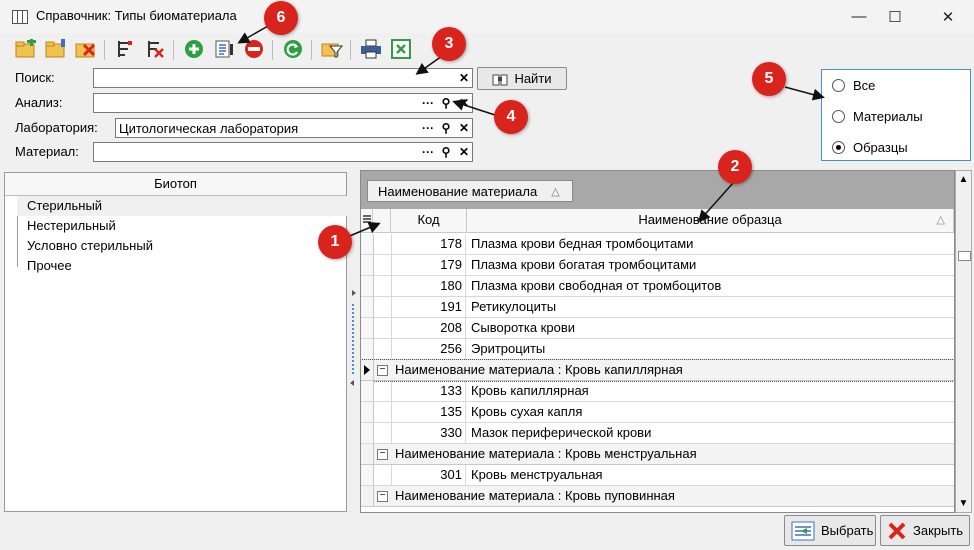 The width and height of the screenshot is (974, 550). What do you see at coordinates (464, 152) in the screenshot?
I see `clear-material-icon: ✕` at bounding box center [464, 152].